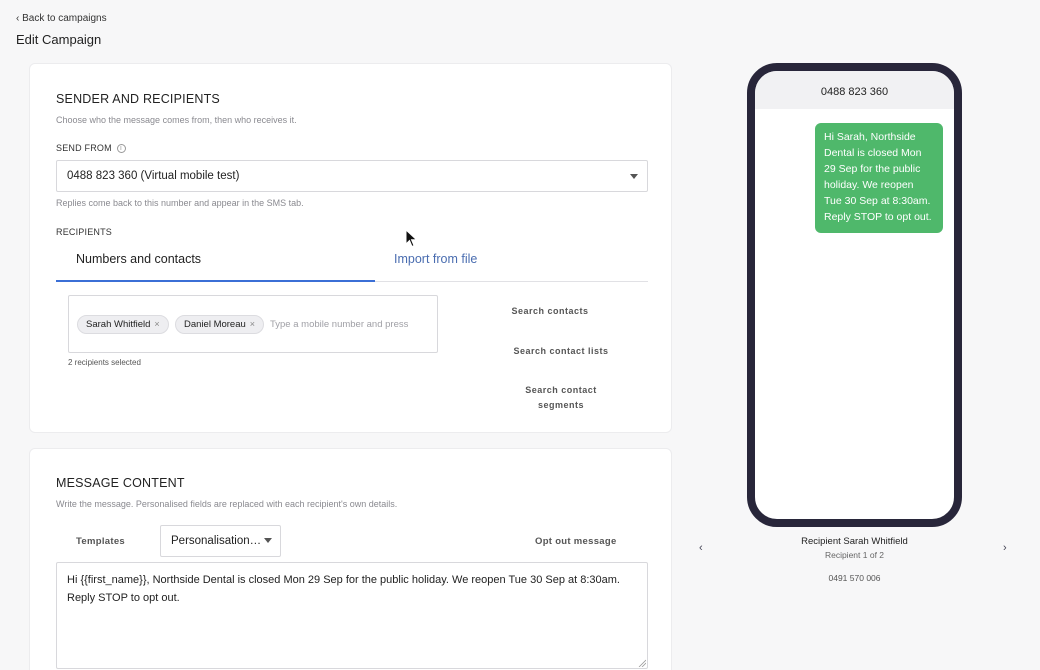  Describe the element at coordinates (138, 99) in the screenshot. I see `sender-section-title: SENDER AND RECIPIENTS` at that location.